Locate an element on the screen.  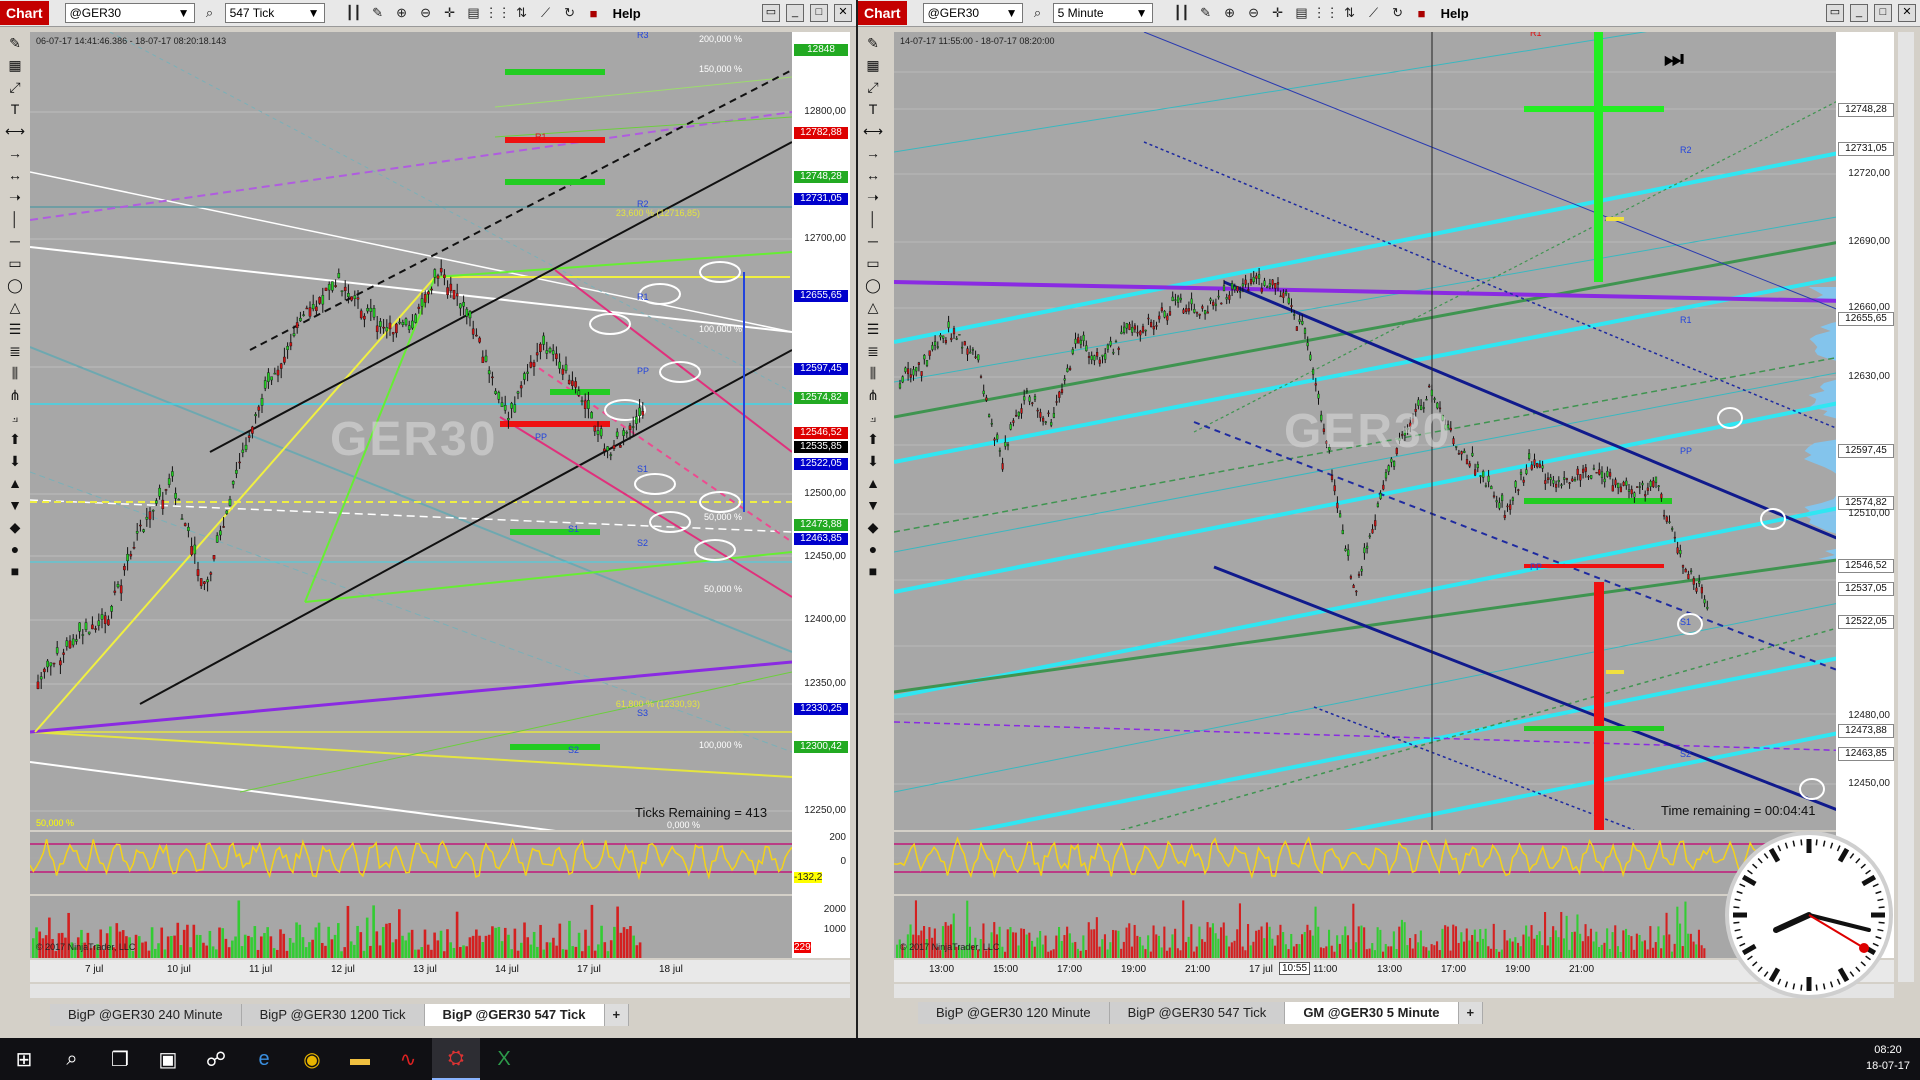
chart-tab: BigP @GER30 547 Tick is located at coordinates (514, 1015).